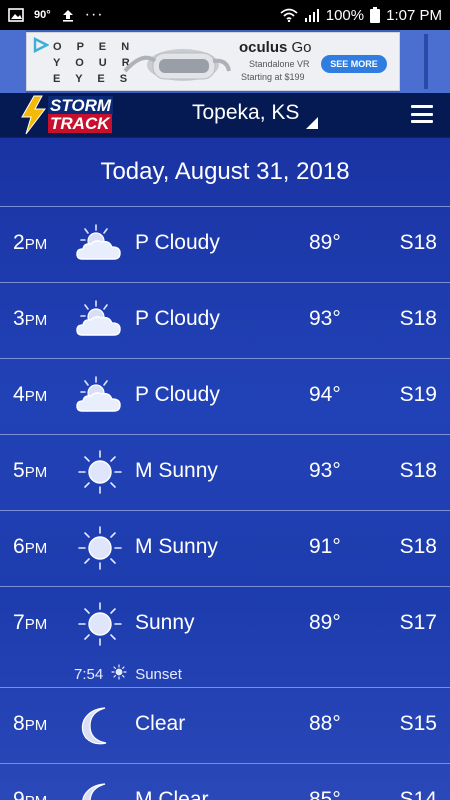  What do you see at coordinates (128, 674) in the screenshot?
I see `sunset-info: 7:54 Sunset` at bounding box center [128, 674].